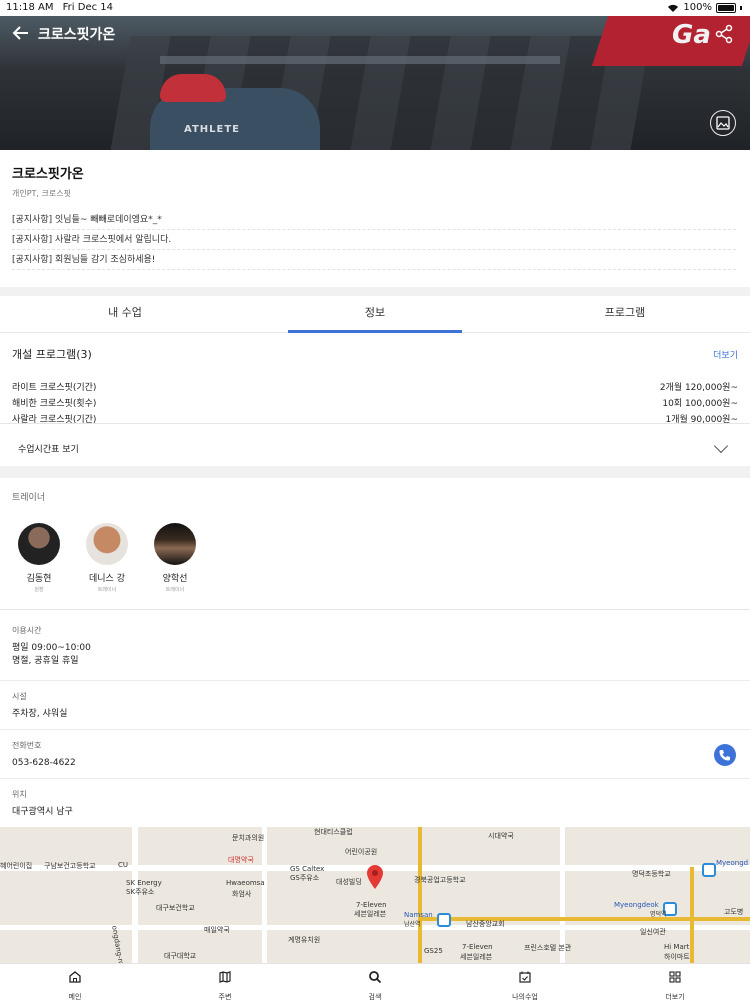  What do you see at coordinates (54, 388) in the screenshot?
I see `program-name: 라이트 크로스핏(기간)` at bounding box center [54, 388].